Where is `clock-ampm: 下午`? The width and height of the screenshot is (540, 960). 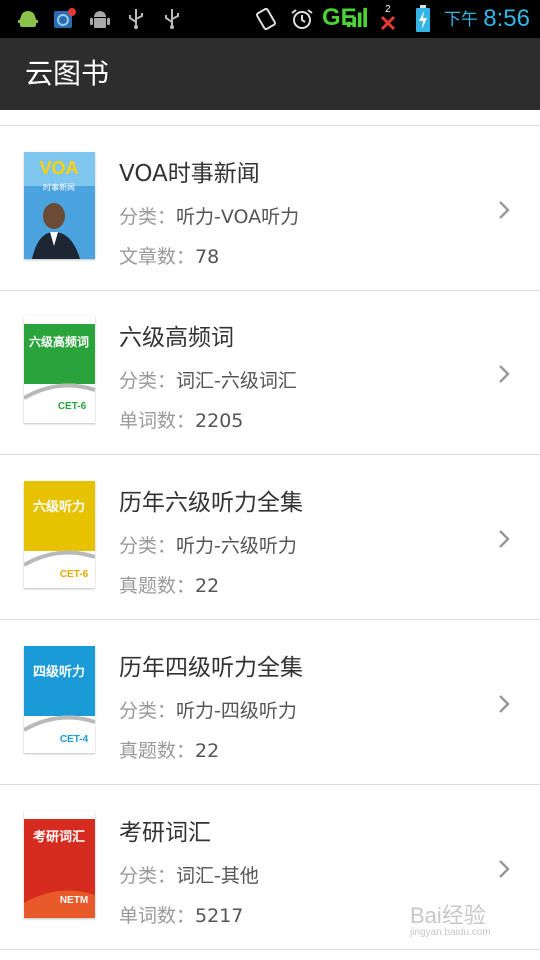 clock-ampm: 下午 is located at coordinates (461, 20).